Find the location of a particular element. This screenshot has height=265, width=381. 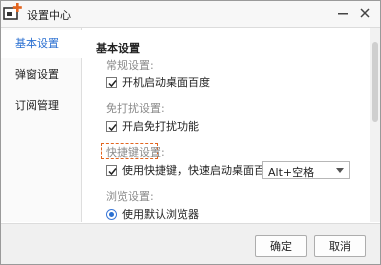

nodisturb-checkbox is located at coordinates (111, 126).